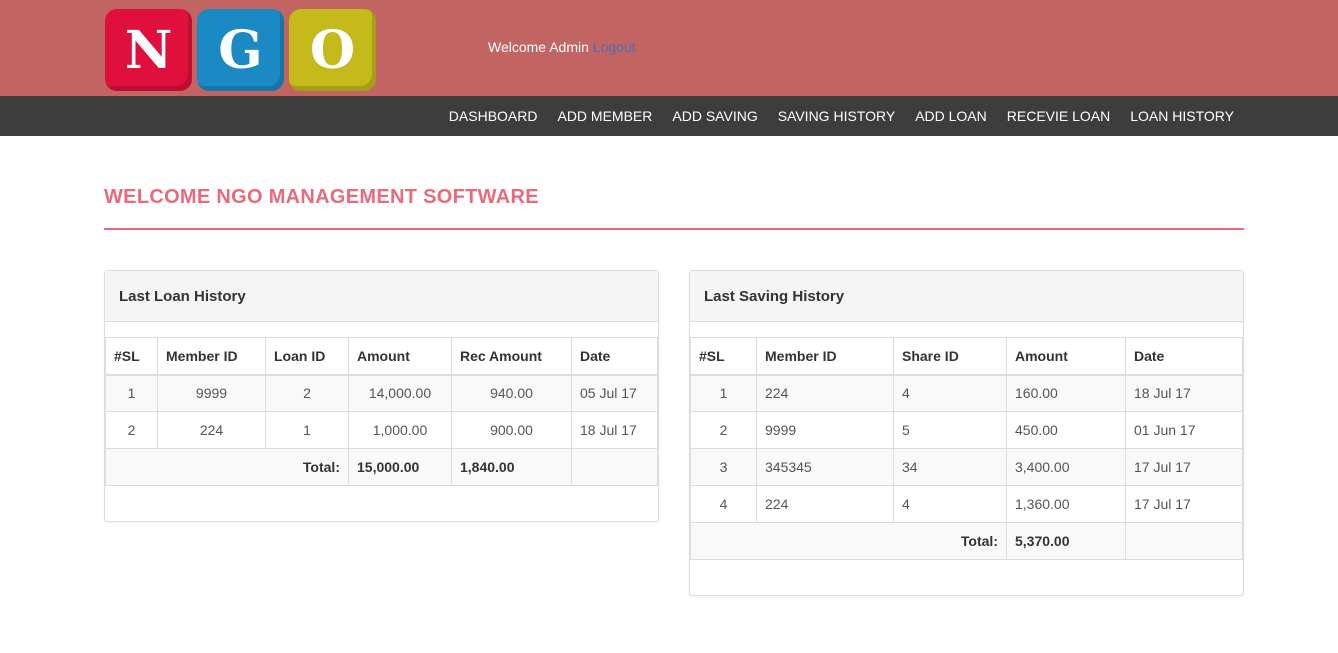 This screenshot has width=1338, height=653. I want to click on column-header: Loan ID, so click(307, 356).